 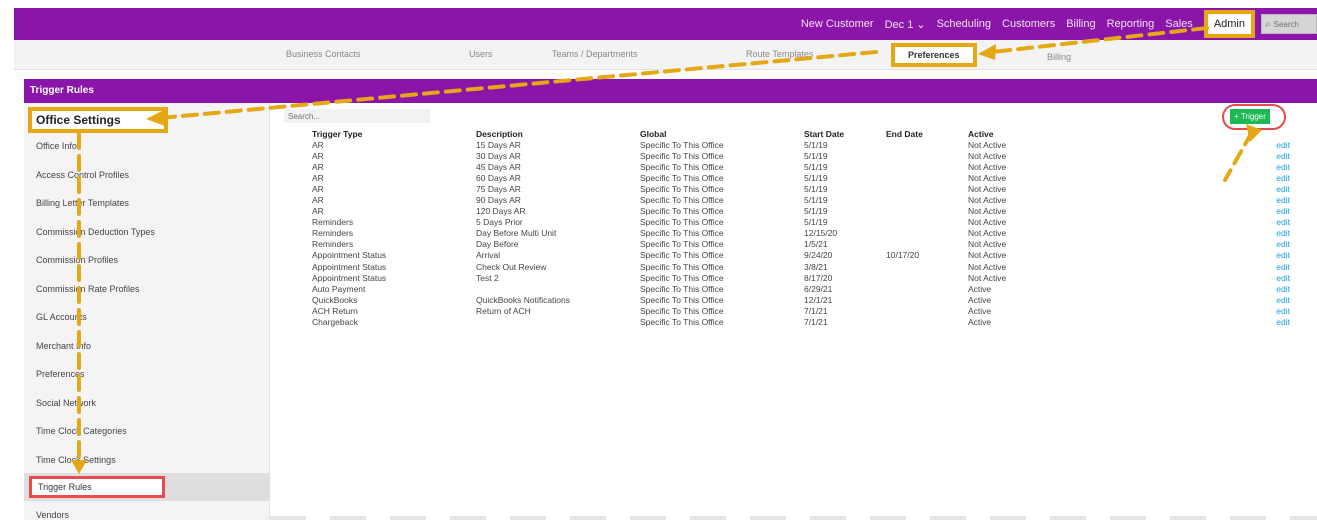 I want to click on sidebar-item-social-network: Social Network, so click(x=66, y=403).